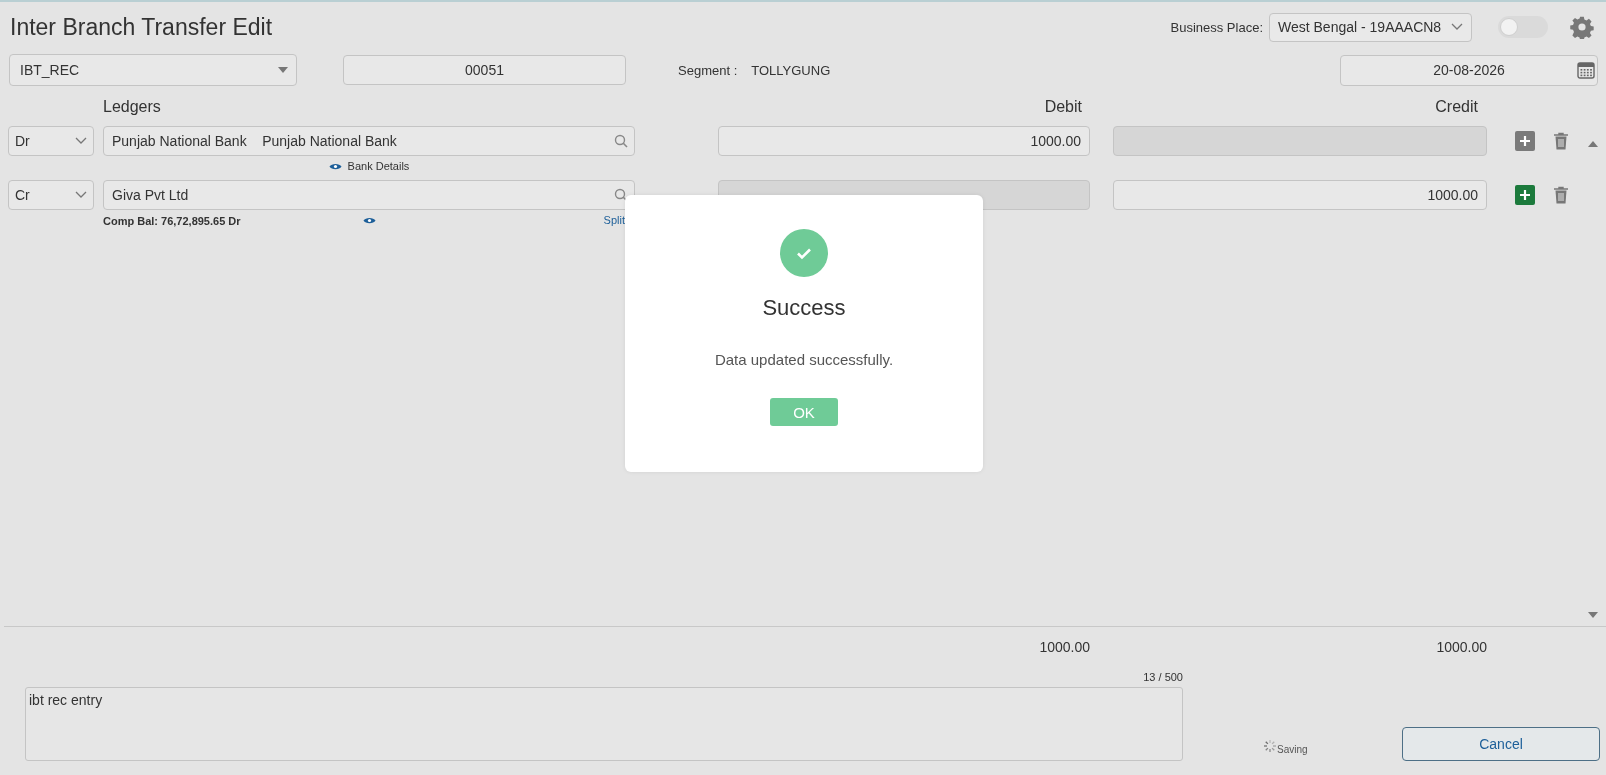 Image resolution: width=1606 pixels, height=775 pixels. I want to click on company-balance: Comp Bal: 76,72,895.65 Dr, so click(172, 221).